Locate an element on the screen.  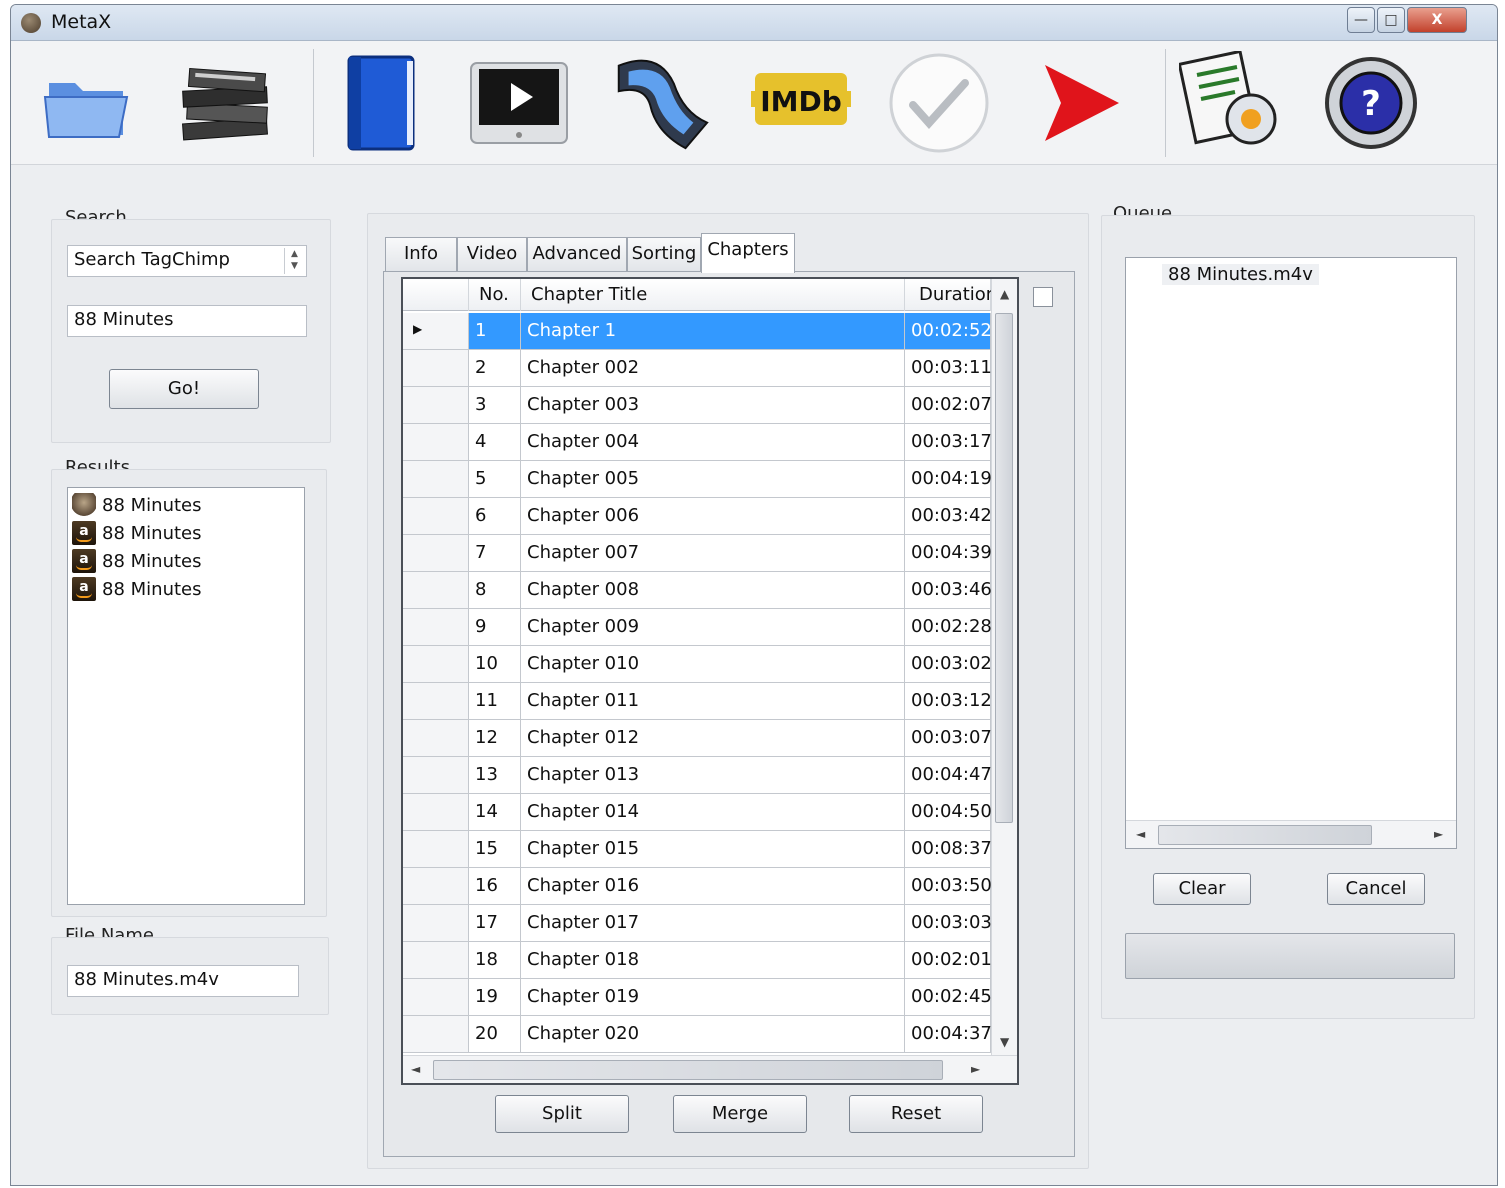
queue-list: 88 Minutes.m4v ◄ ► is located at coordinates (1291, 553).